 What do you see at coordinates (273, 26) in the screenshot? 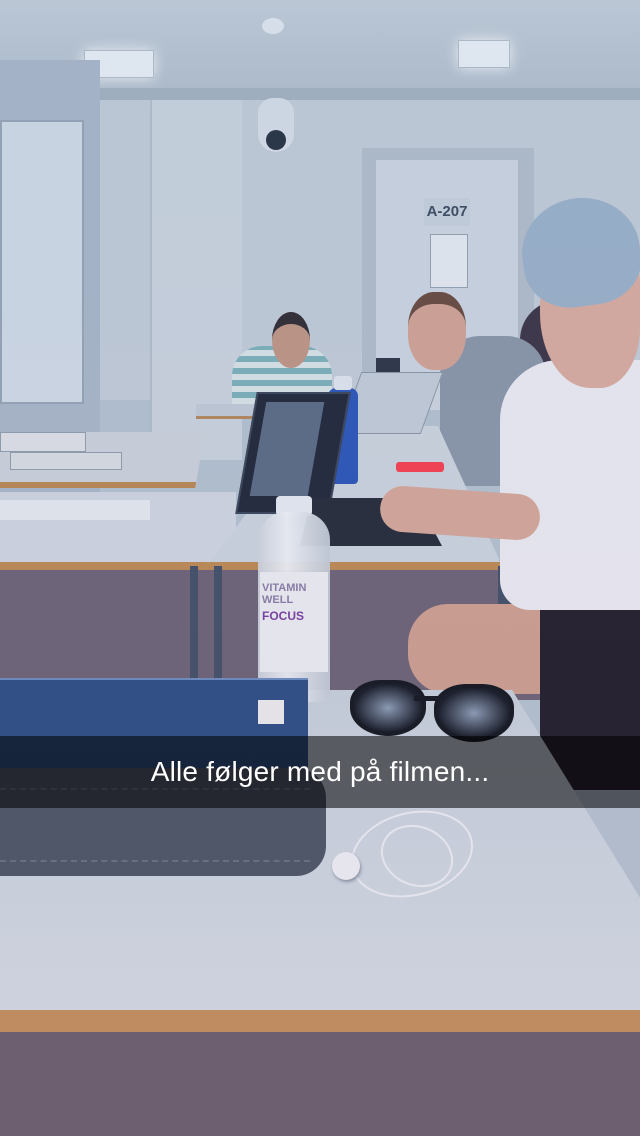
I see `smoke-detector` at bounding box center [273, 26].